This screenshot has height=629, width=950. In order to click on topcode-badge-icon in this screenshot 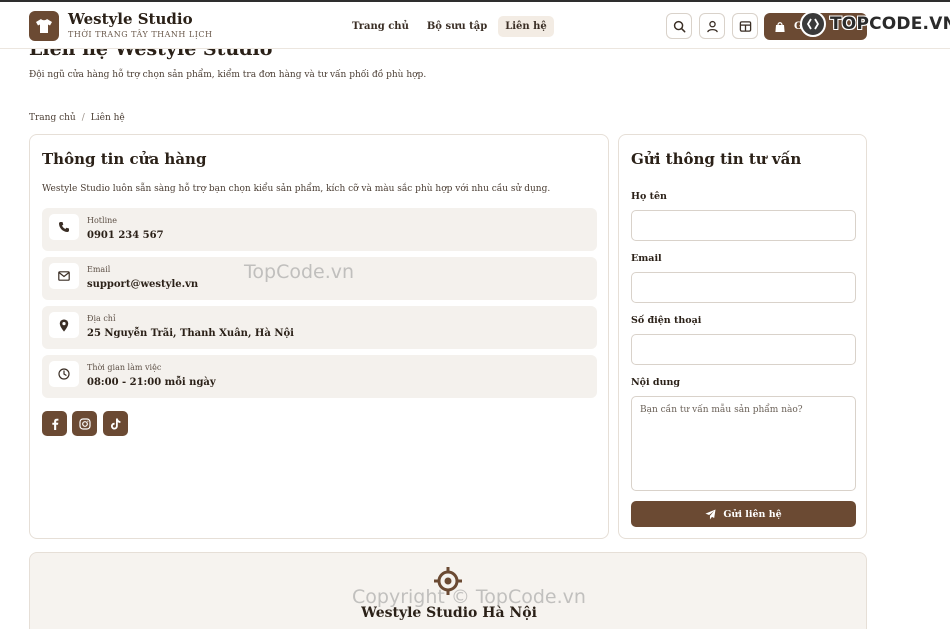, I will do `click(813, 24)`.